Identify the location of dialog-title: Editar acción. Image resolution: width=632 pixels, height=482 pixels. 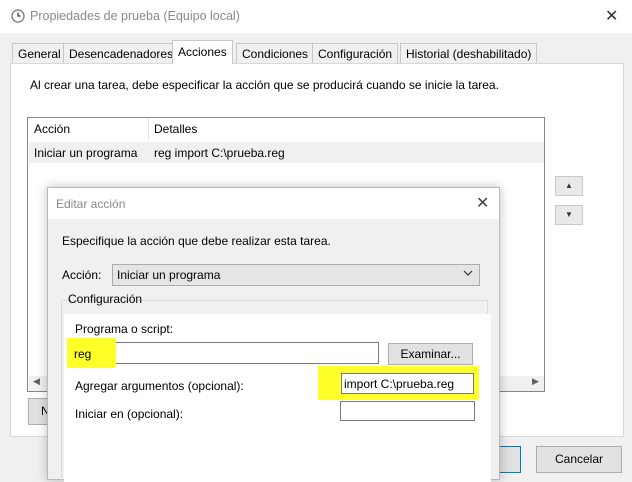
(91, 204).